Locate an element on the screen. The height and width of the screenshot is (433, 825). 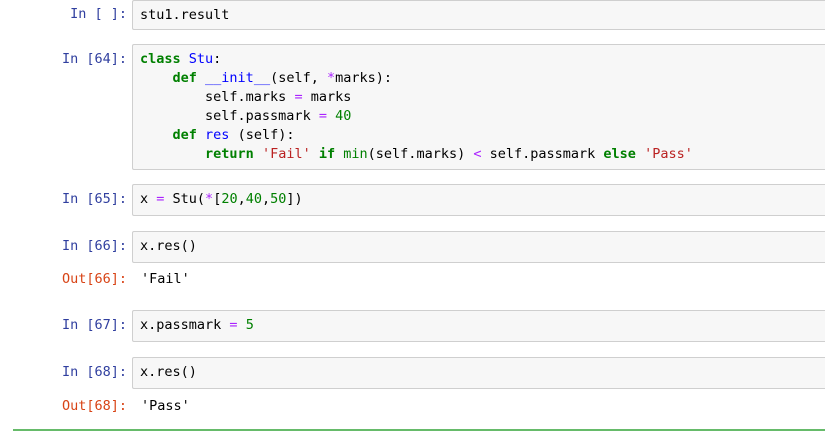
keyword-token: return is located at coordinates (229, 154).